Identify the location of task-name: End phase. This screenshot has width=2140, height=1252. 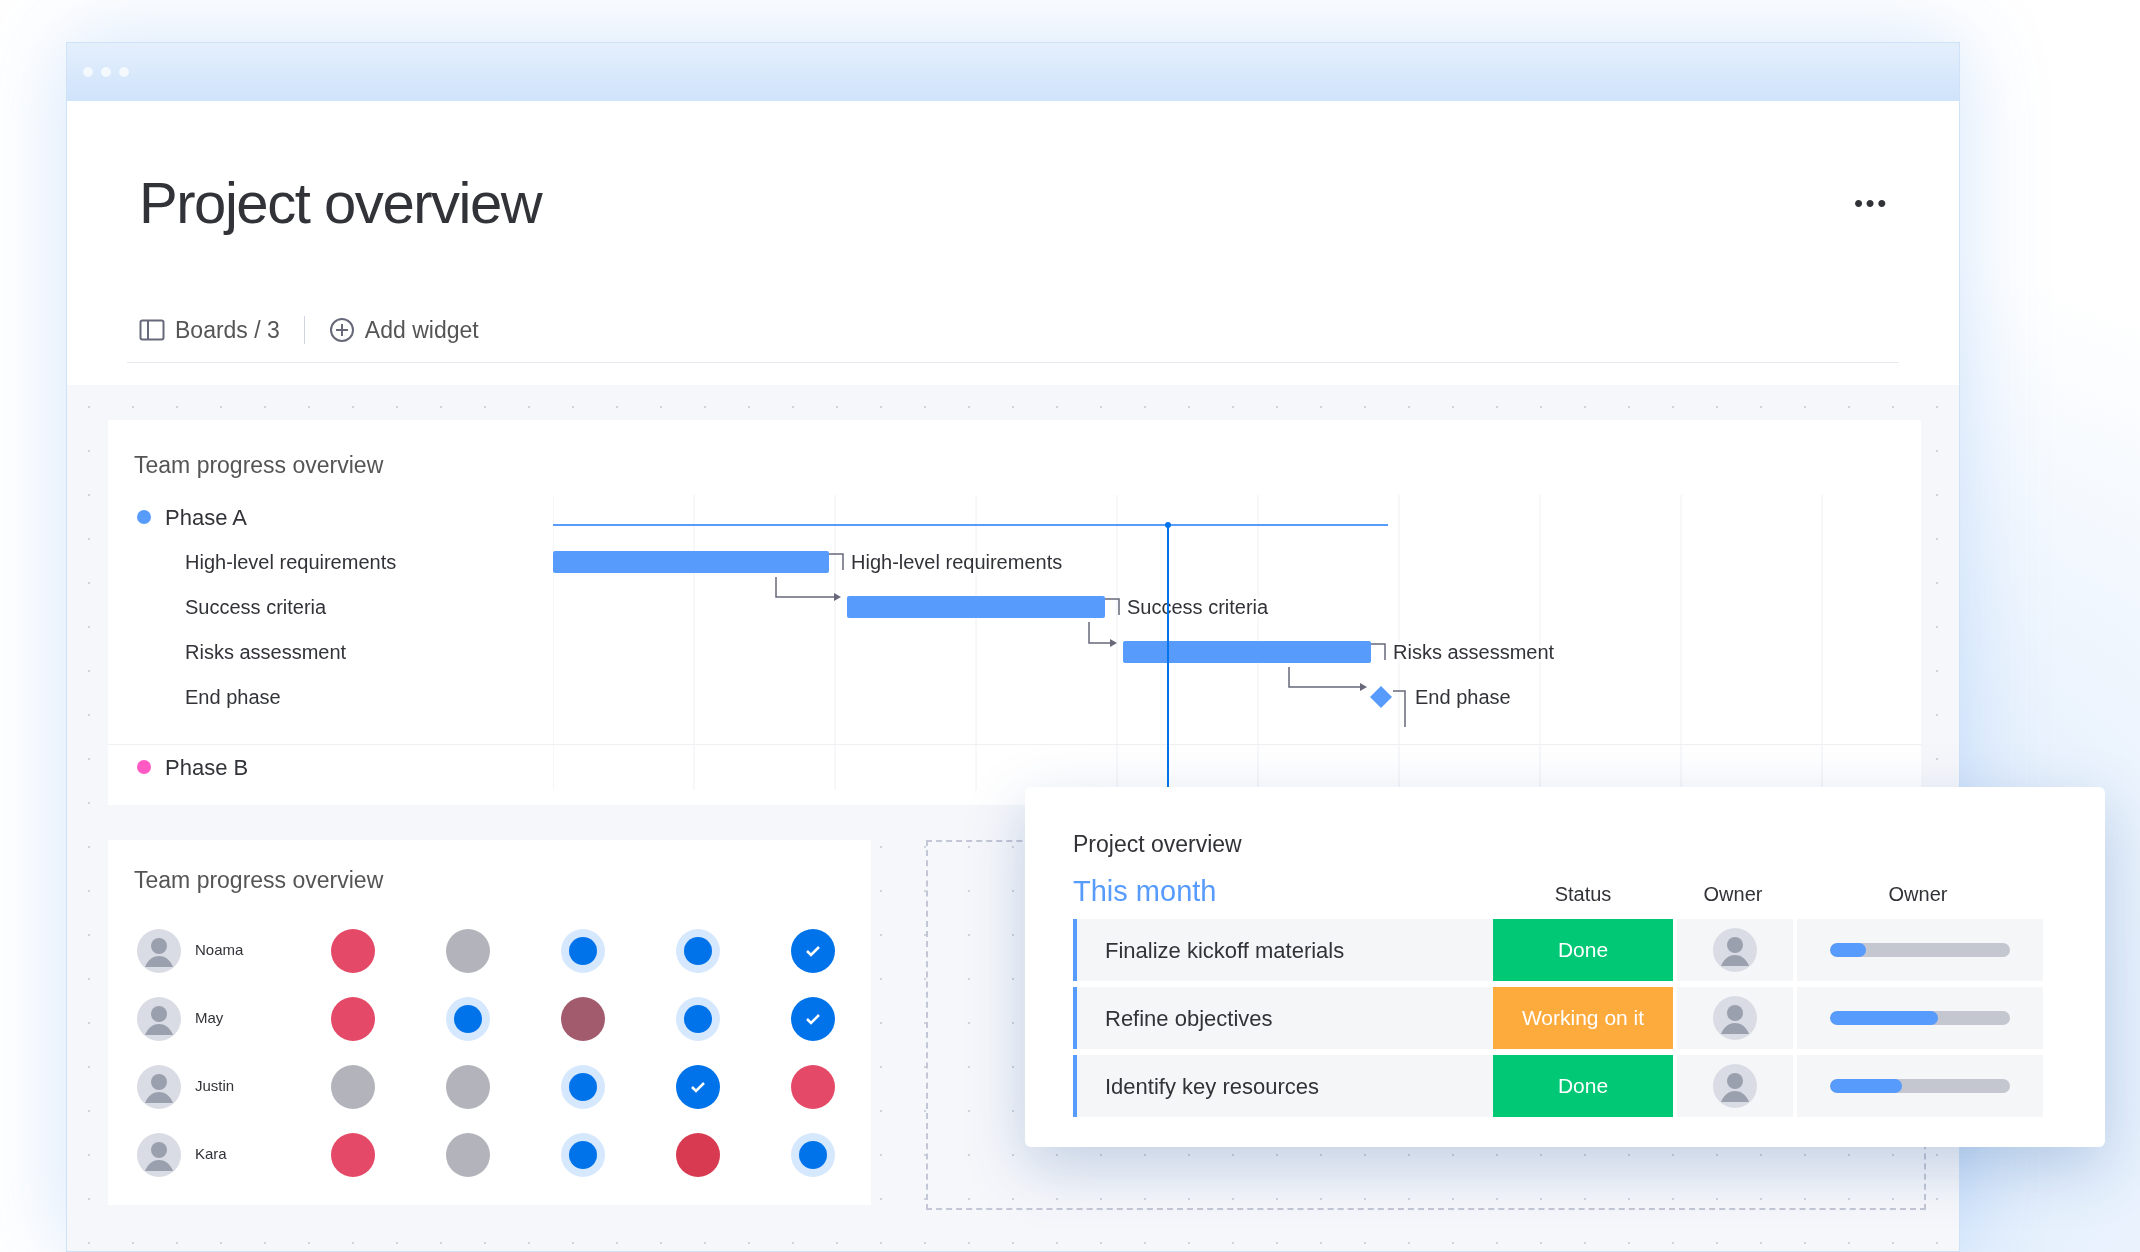
(233, 697).